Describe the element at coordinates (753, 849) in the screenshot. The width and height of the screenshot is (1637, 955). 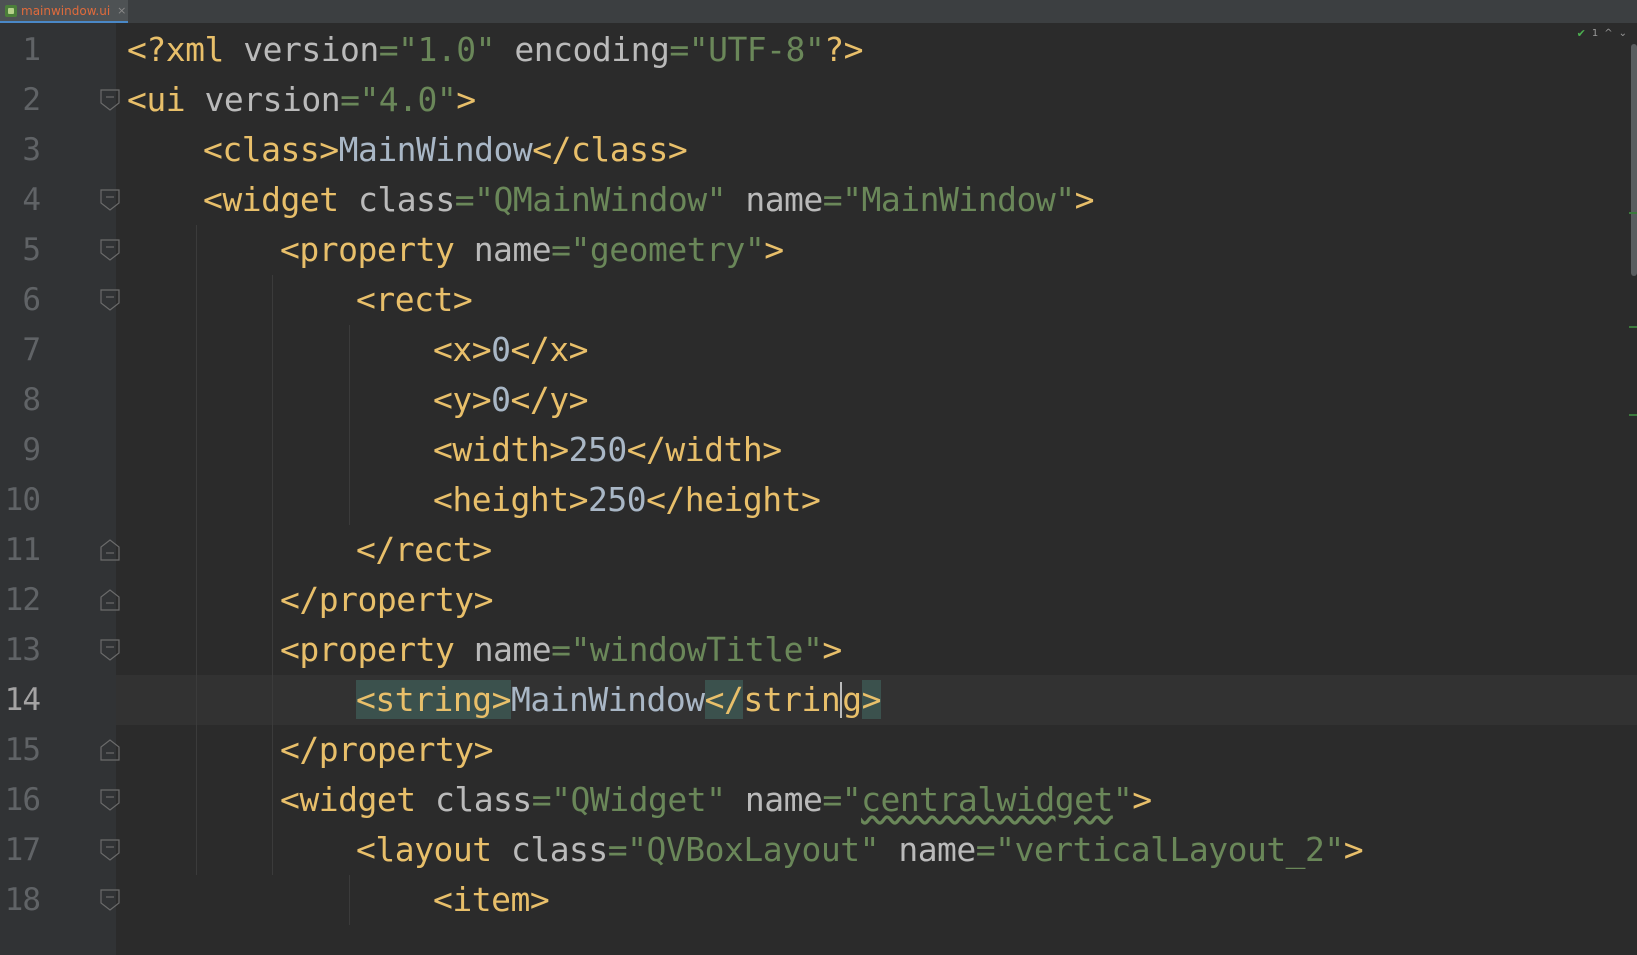
I see `code-token: "QVBoxLayout"` at that location.